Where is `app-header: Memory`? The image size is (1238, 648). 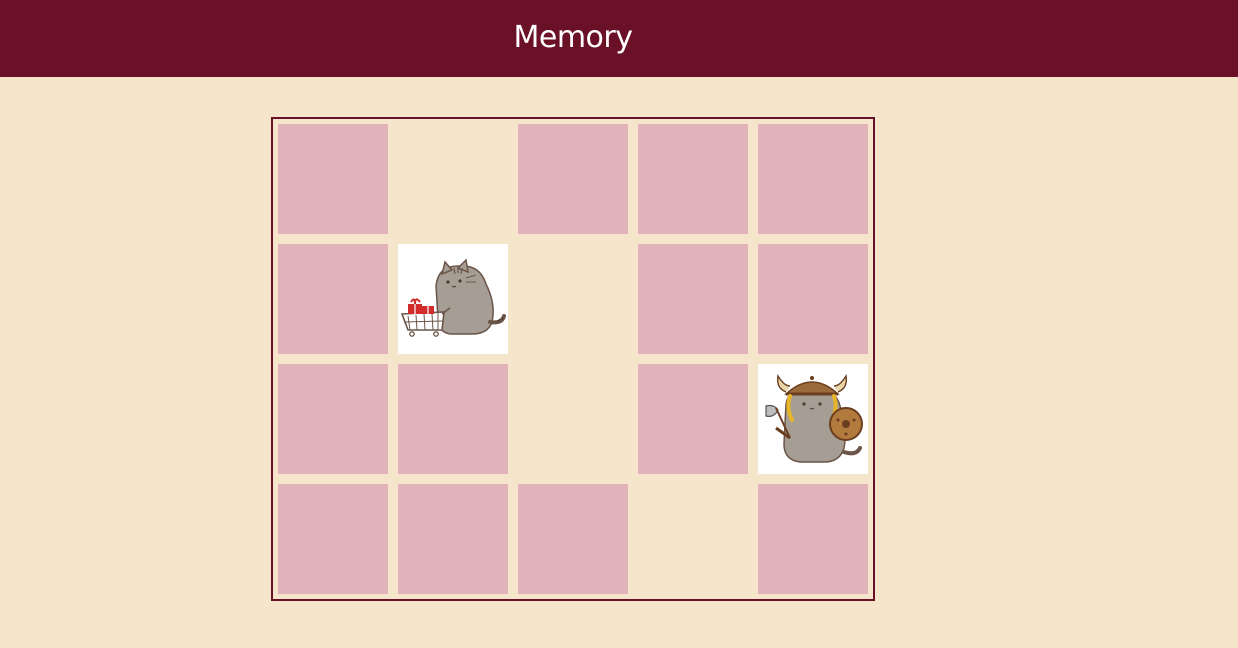 app-header: Memory is located at coordinates (619, 38).